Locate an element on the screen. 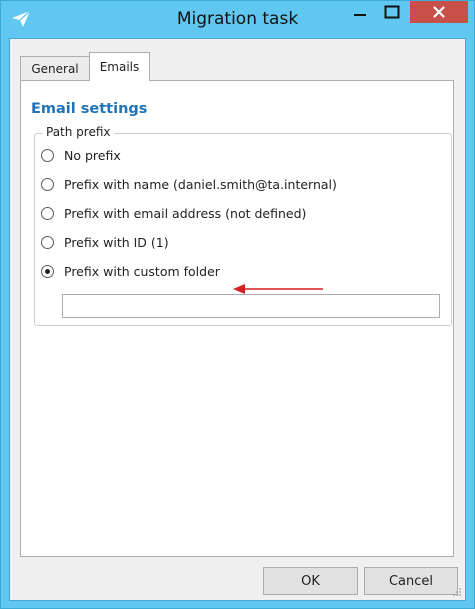 The image size is (475, 609). close-button is located at coordinates (439, 12).